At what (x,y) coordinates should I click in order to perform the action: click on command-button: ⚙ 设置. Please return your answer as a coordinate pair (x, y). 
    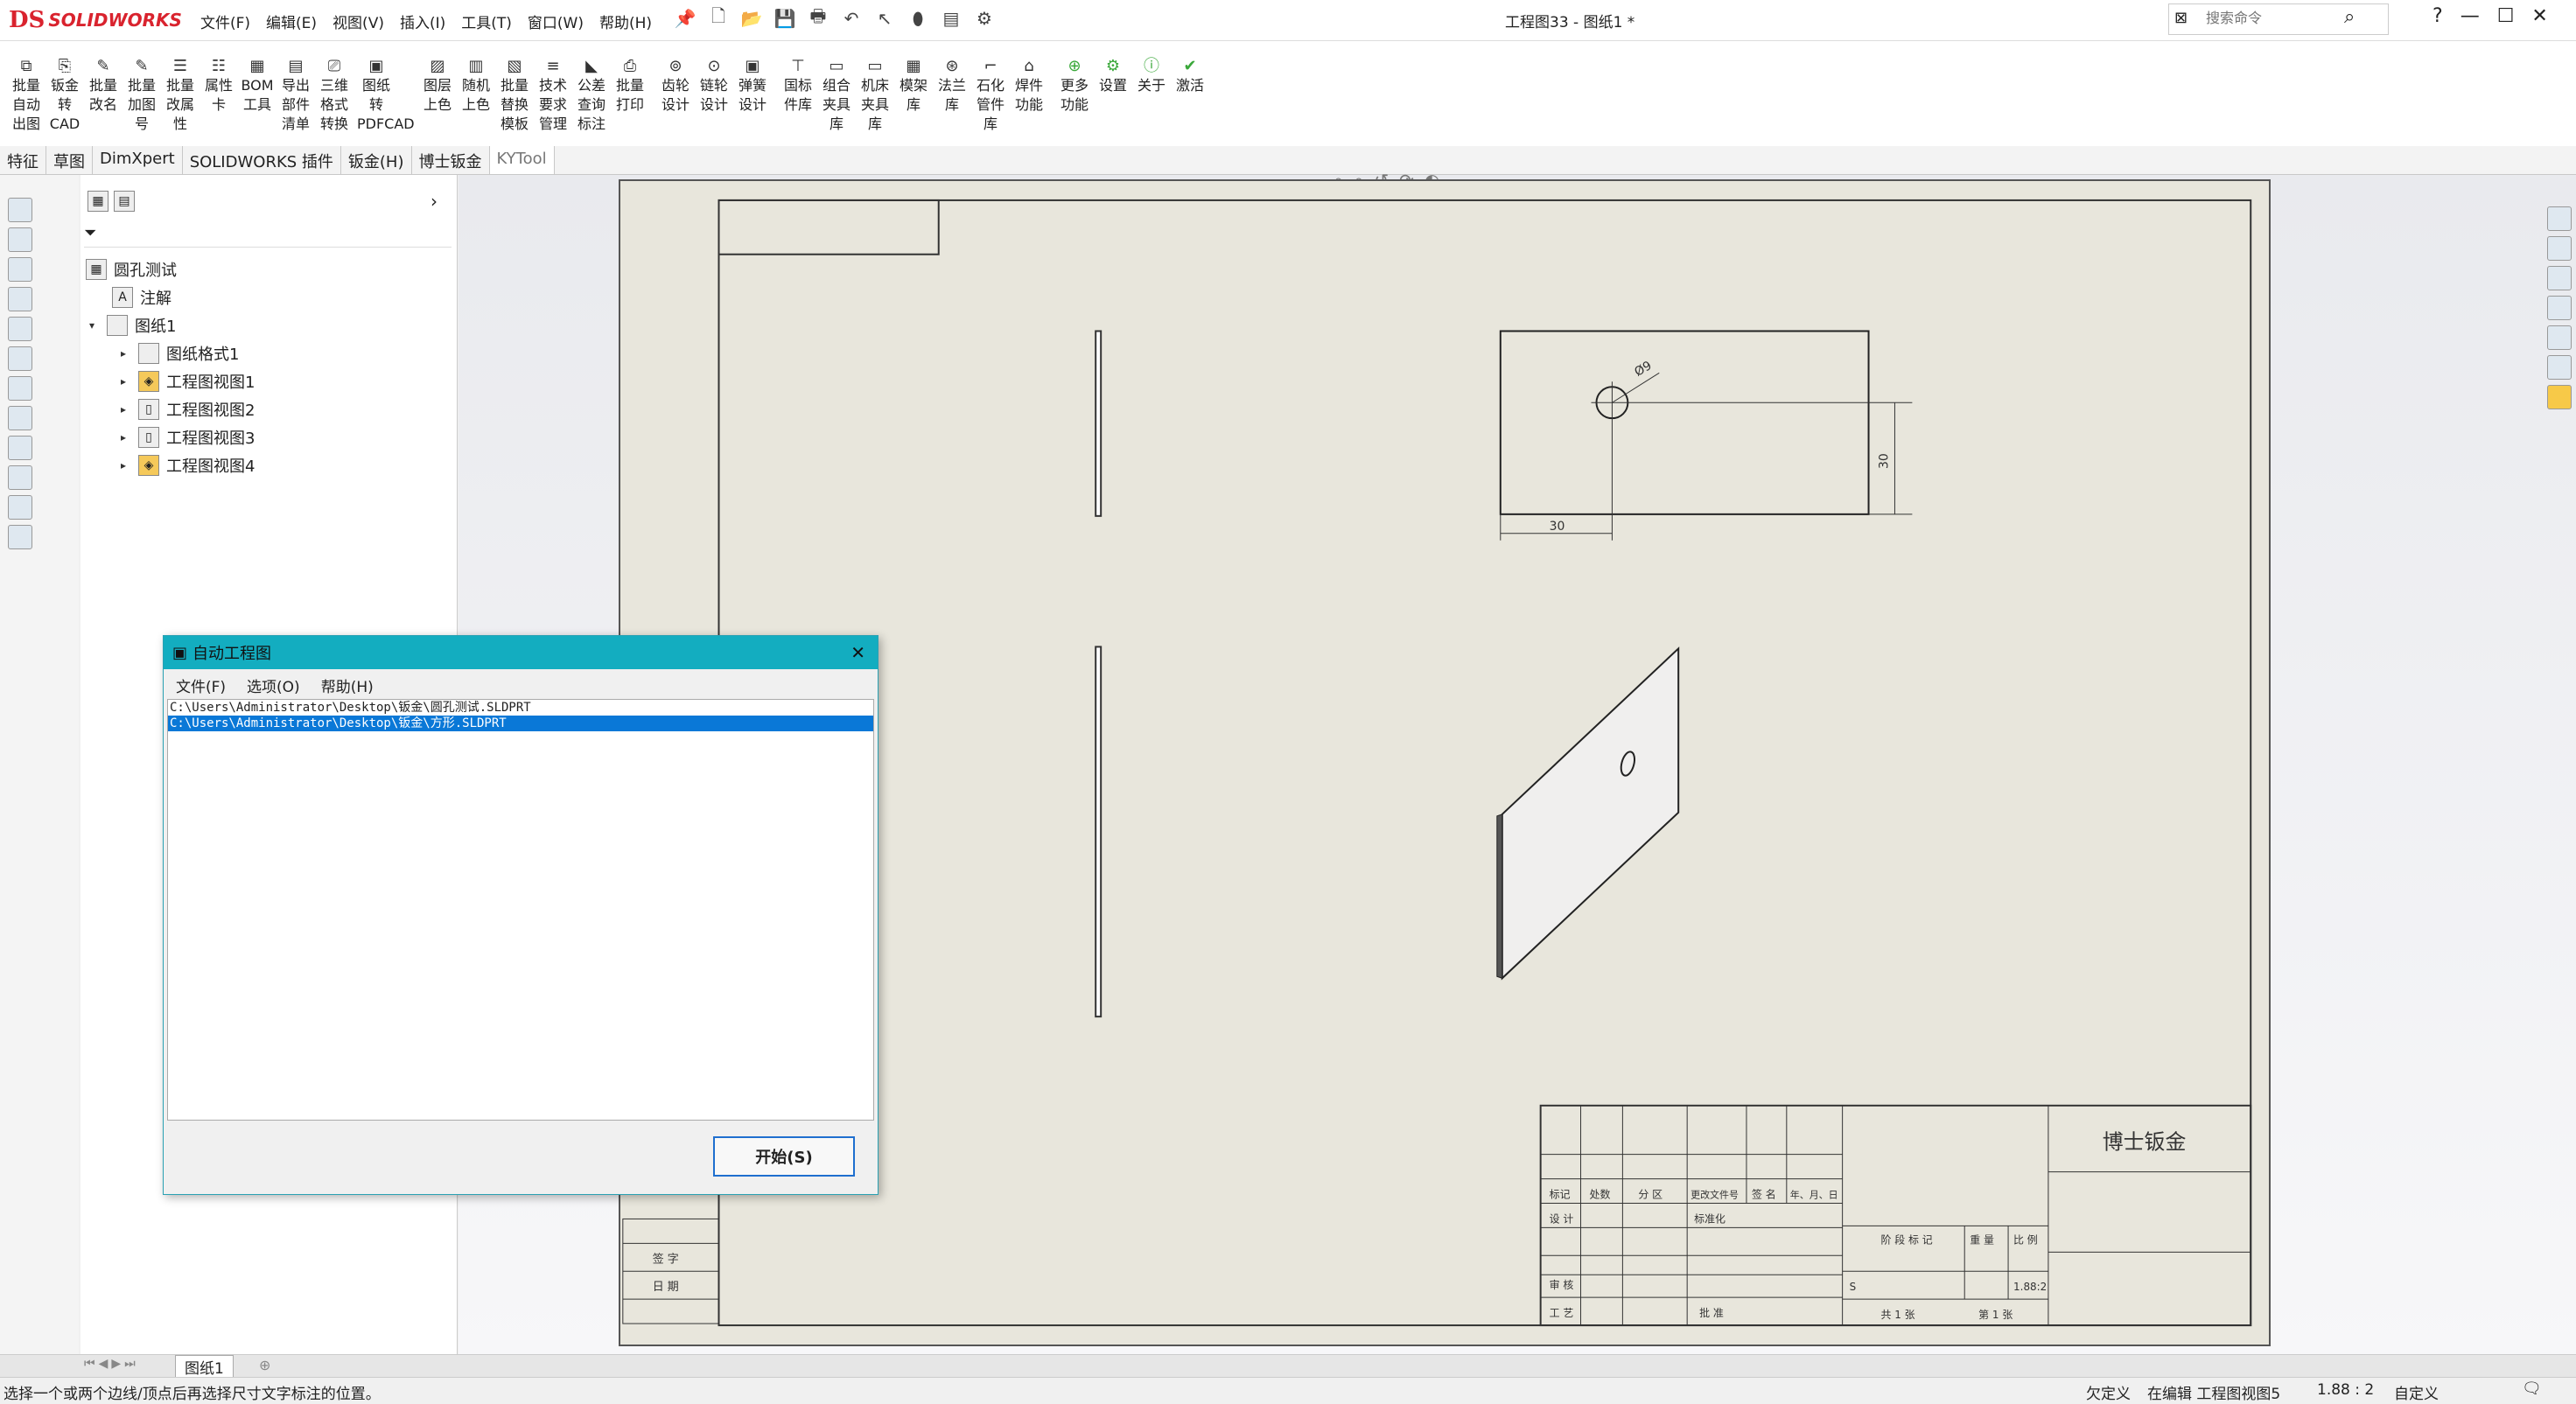
    Looking at the image, I should click on (1113, 76).